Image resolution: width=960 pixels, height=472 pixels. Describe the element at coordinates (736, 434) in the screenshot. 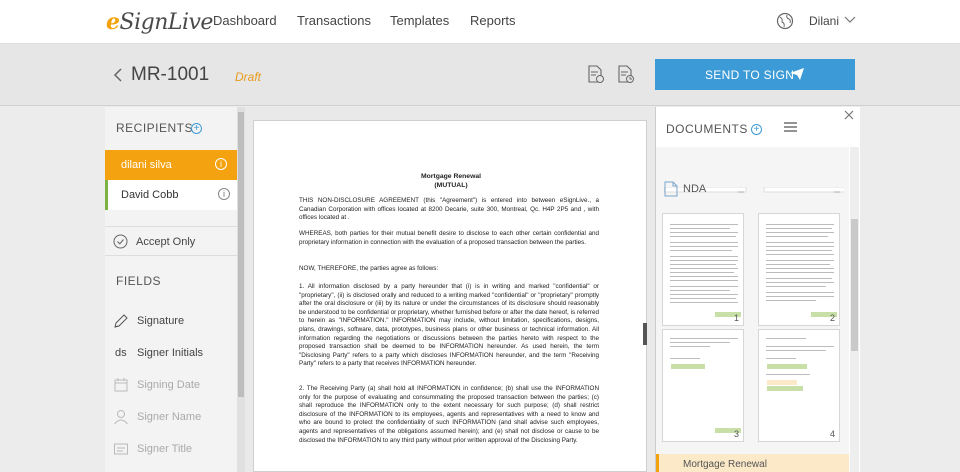

I see `page-number: 3` at that location.